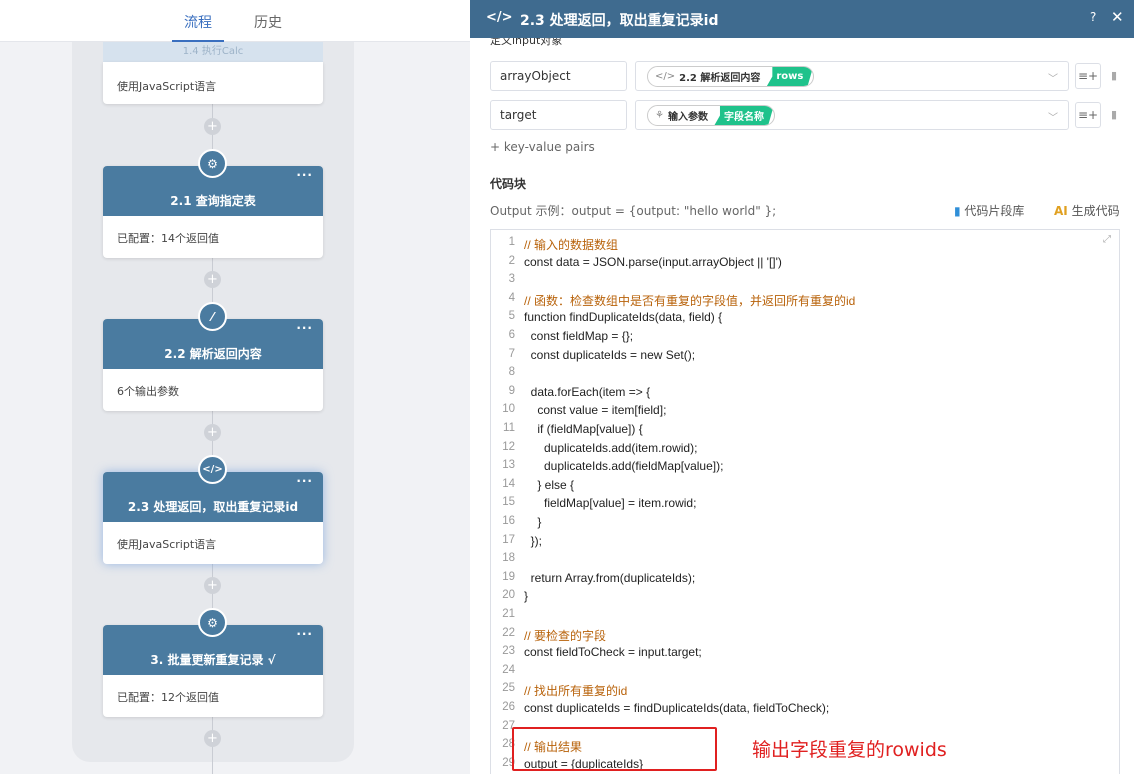  What do you see at coordinates (744, 115) in the screenshot?
I see `chip-field: 字段名称` at bounding box center [744, 115].